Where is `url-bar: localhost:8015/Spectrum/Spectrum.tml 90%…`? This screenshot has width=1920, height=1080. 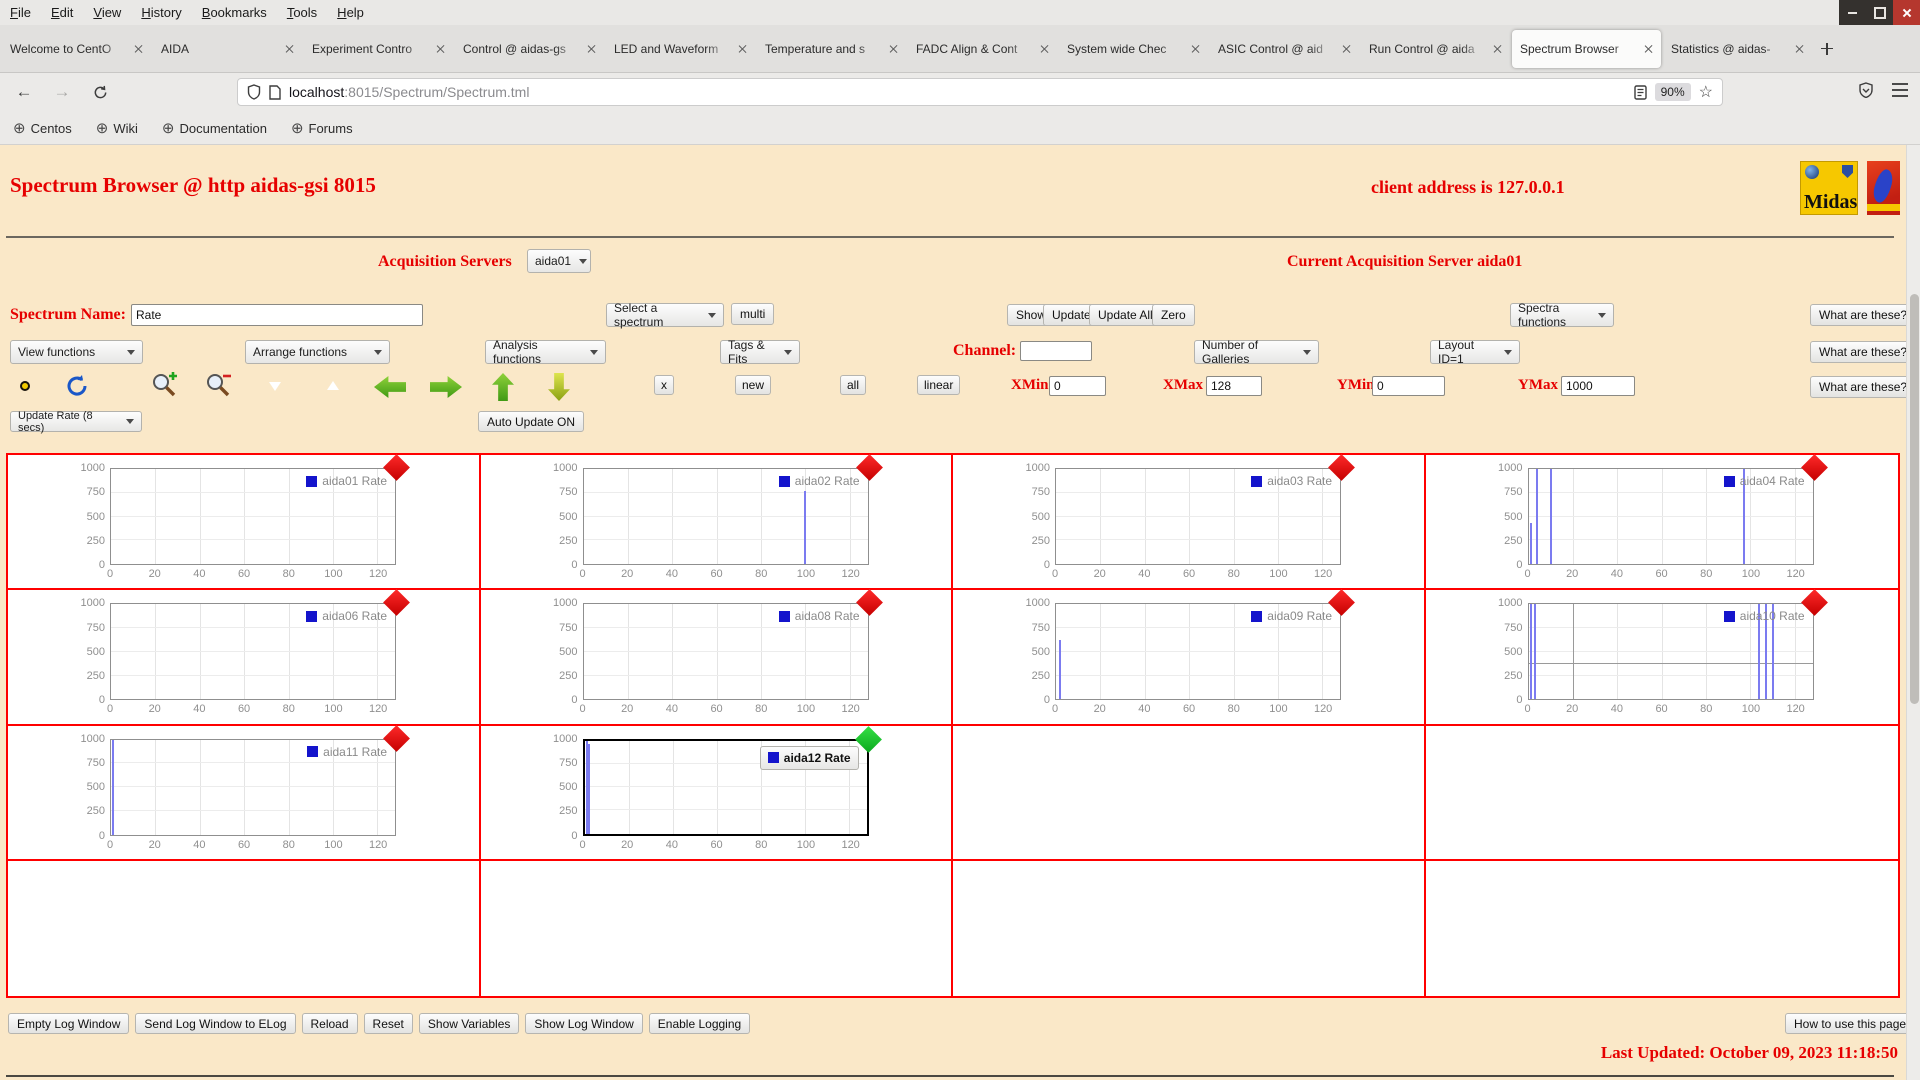
url-bar: localhost:8015/Spectrum/Spectrum.tml 90%… is located at coordinates (980, 92).